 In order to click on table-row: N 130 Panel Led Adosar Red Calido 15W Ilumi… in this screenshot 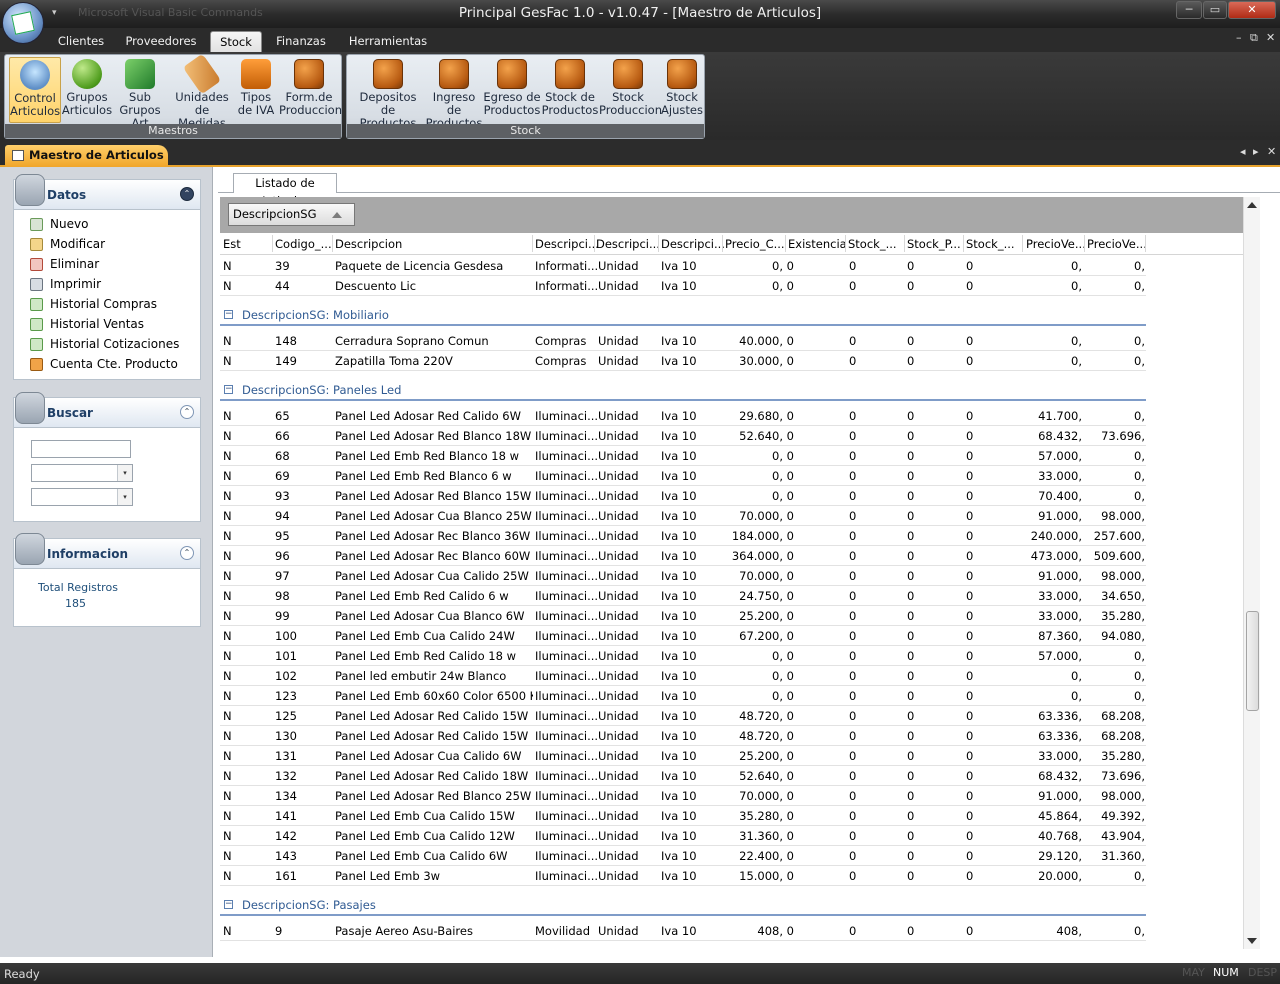, I will do `click(683, 736)`.